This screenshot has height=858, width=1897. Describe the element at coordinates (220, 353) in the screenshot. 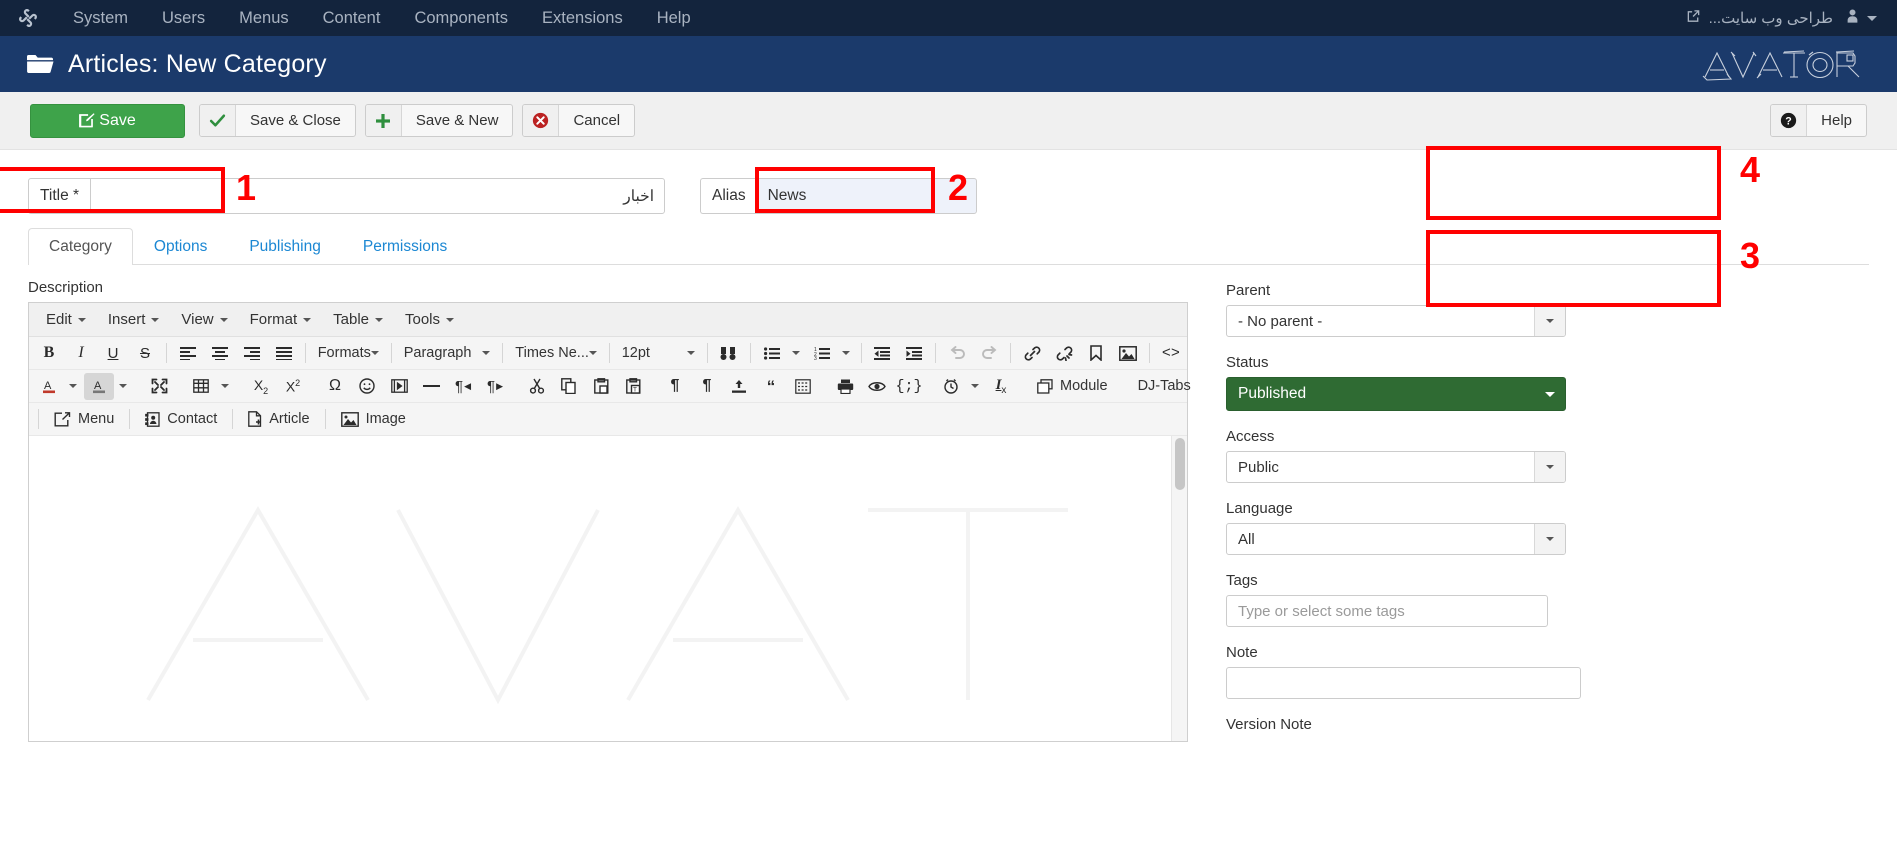

I see `align-center-icon` at that location.